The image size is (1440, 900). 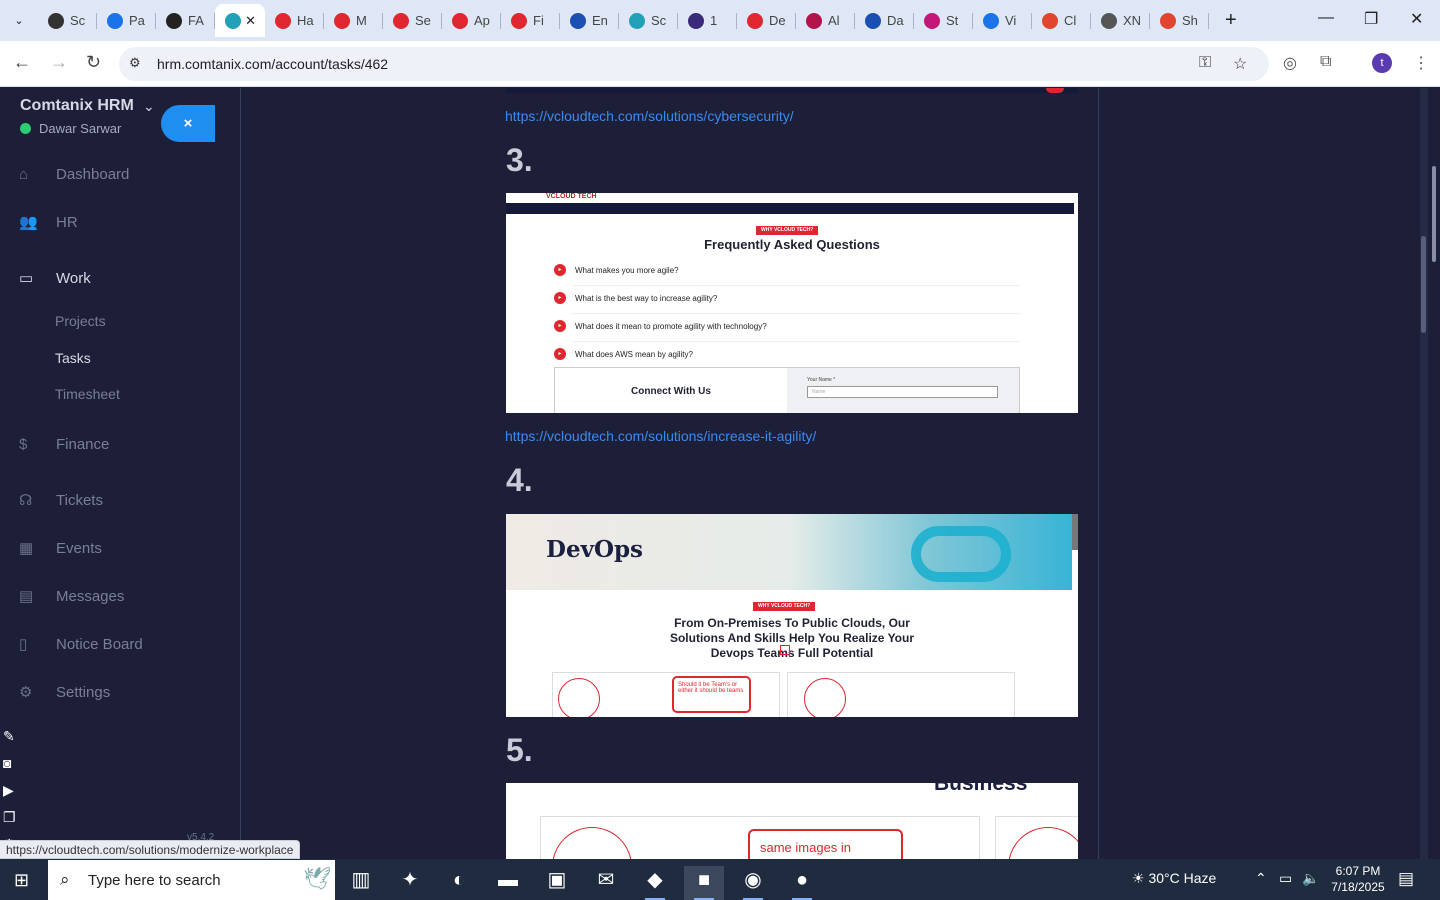 What do you see at coordinates (1416, 19) in the screenshot?
I see `close-window-button: ✕` at bounding box center [1416, 19].